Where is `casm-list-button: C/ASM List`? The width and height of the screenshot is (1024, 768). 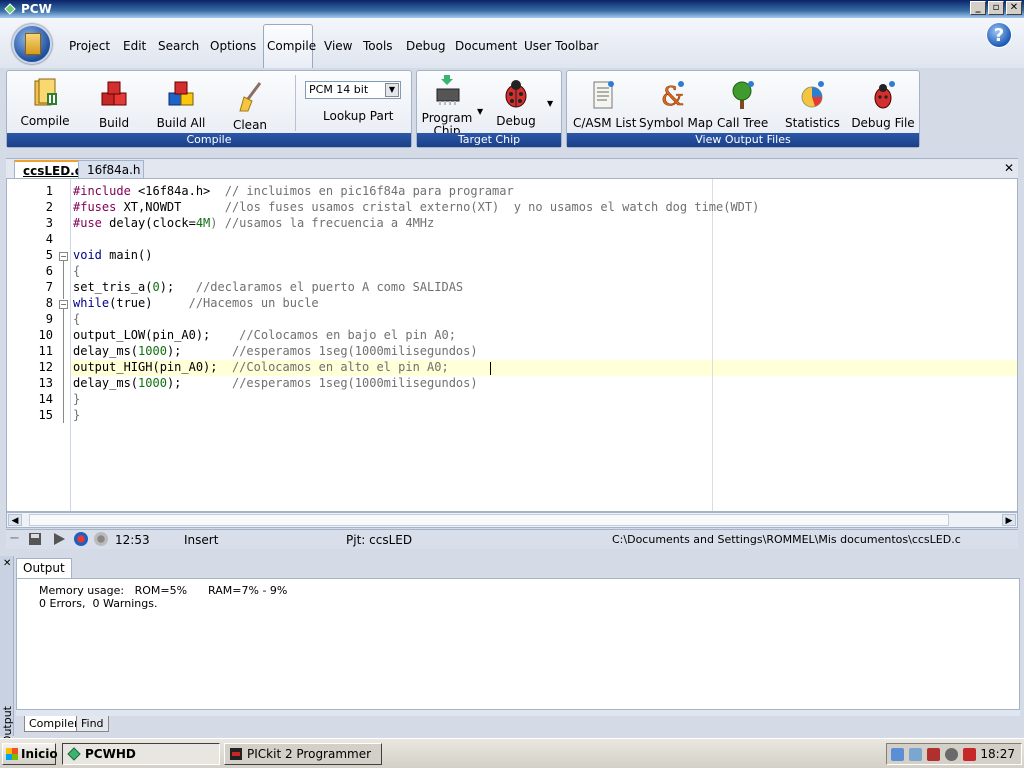 casm-list-button: C/ASM List is located at coordinates (604, 104).